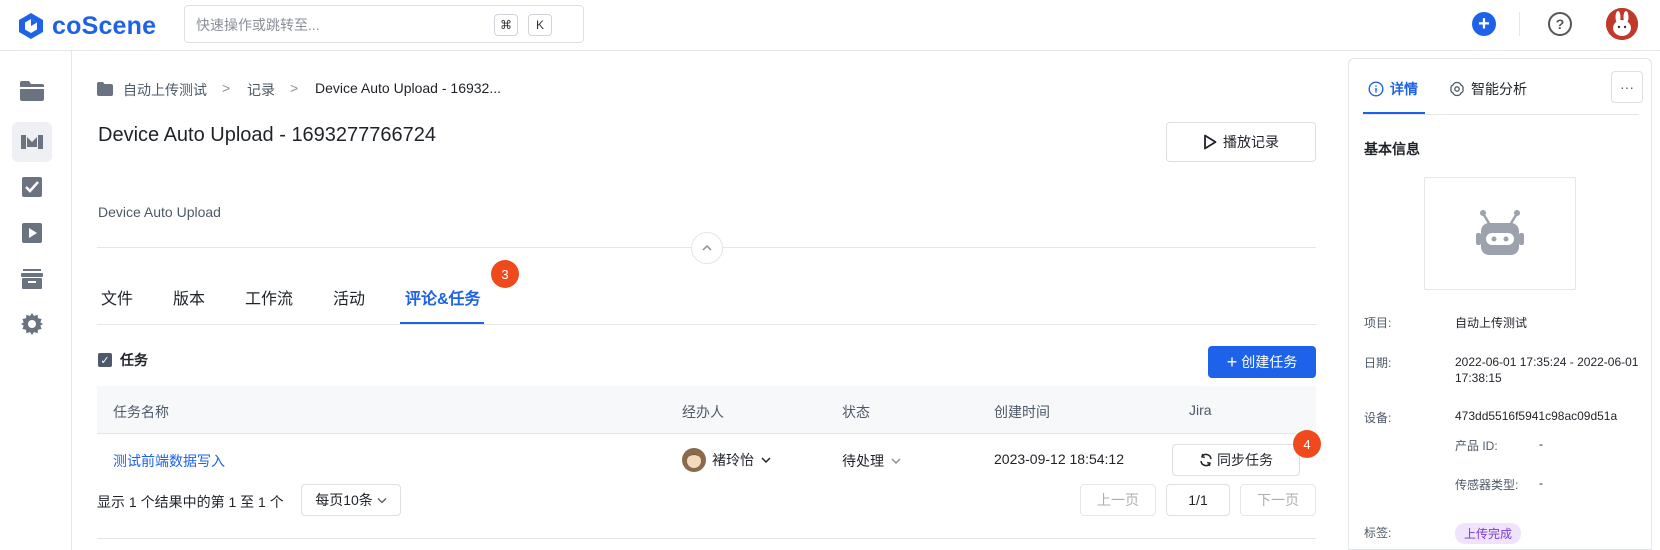  I want to click on page-indicator: 1/1, so click(1198, 500).